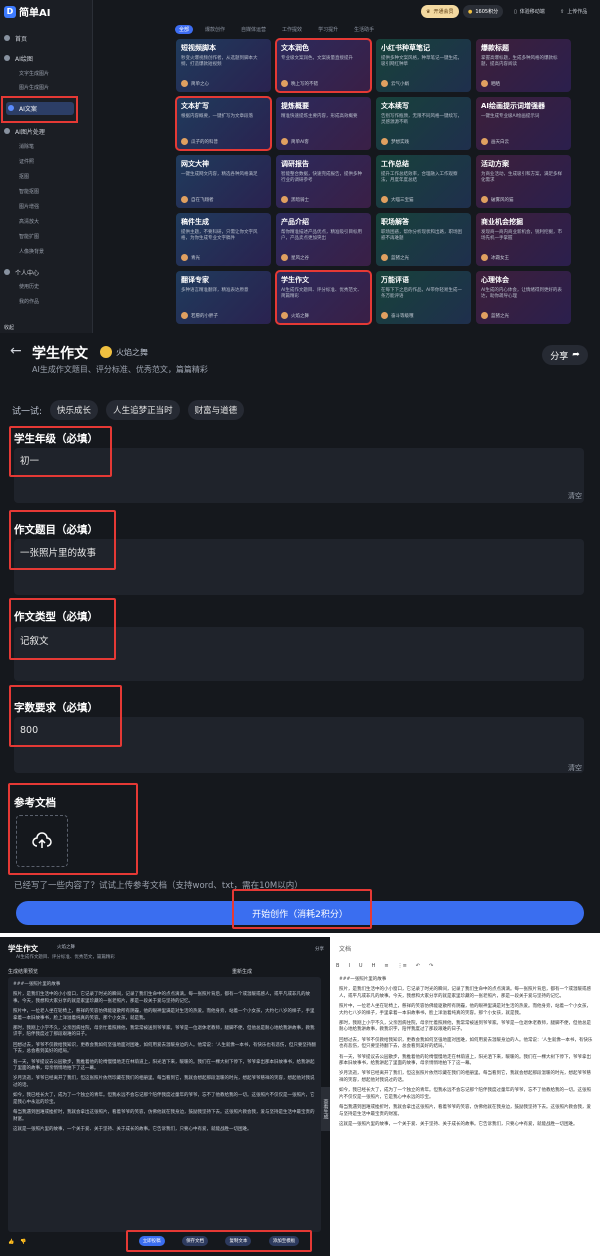 The width and height of the screenshot is (600, 1256). What do you see at coordinates (576, 355) in the screenshot?
I see `share-icon: ➦` at bounding box center [576, 355].